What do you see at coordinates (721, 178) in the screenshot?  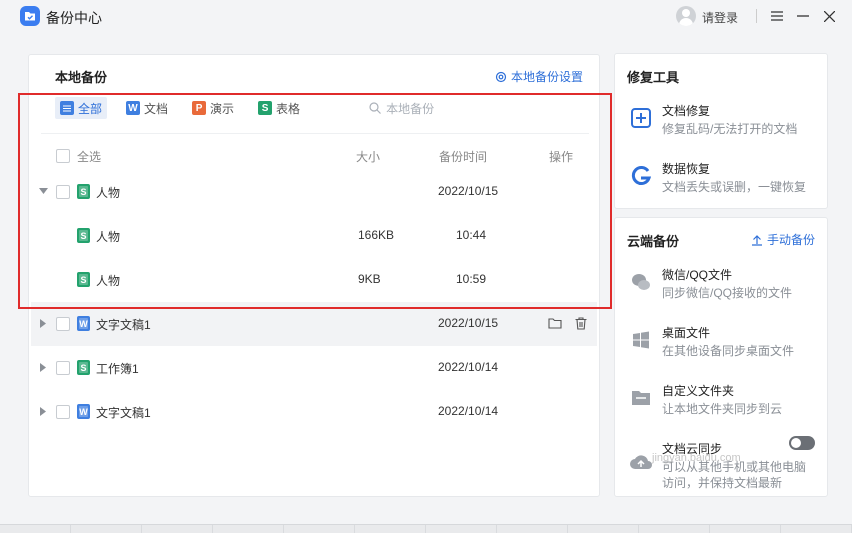 I see `data-recovery-tool: 数据恢复 文档丢失或误删，一键恢复` at bounding box center [721, 178].